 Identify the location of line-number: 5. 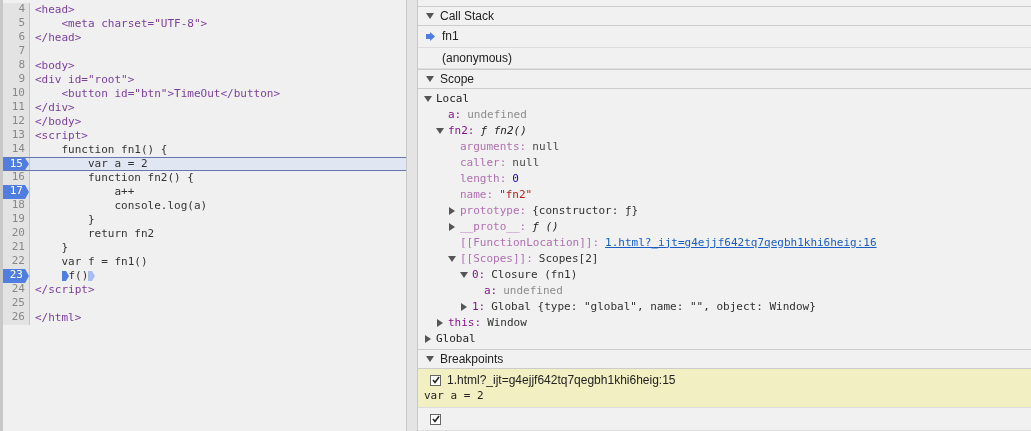
(22, 24).